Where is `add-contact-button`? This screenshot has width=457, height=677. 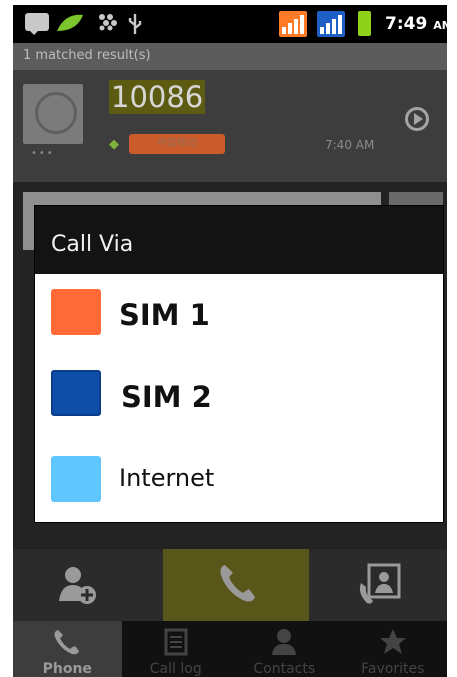 add-contact-button is located at coordinates (88, 585).